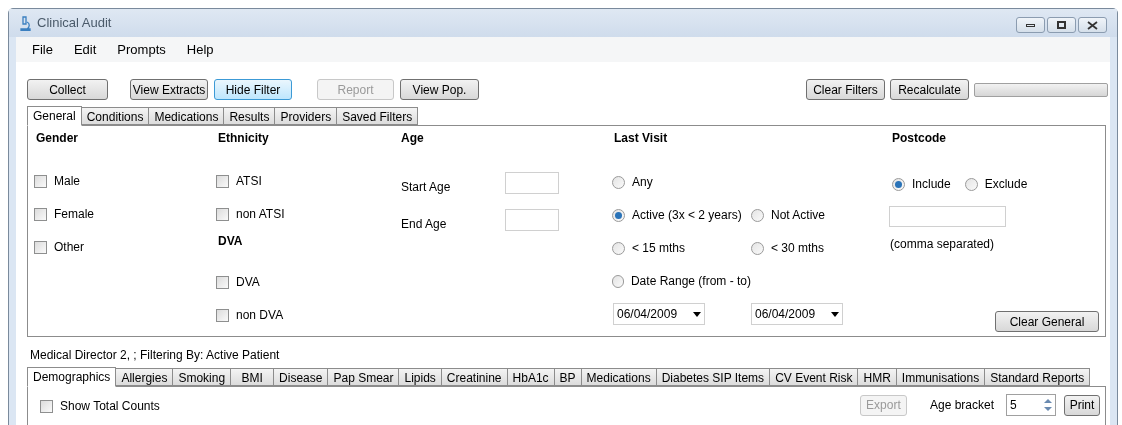 Image resolution: width=1122 pixels, height=425 pixels. What do you see at coordinates (814, 377) in the screenshot?
I see `tab: CV Event Risk` at bounding box center [814, 377].